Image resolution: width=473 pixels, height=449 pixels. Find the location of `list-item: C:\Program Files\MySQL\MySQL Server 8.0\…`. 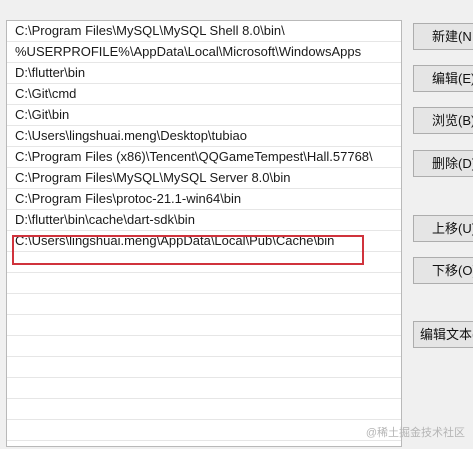

list-item: C:\Program Files\MySQL\MySQL Server 8.0\… is located at coordinates (204, 178).